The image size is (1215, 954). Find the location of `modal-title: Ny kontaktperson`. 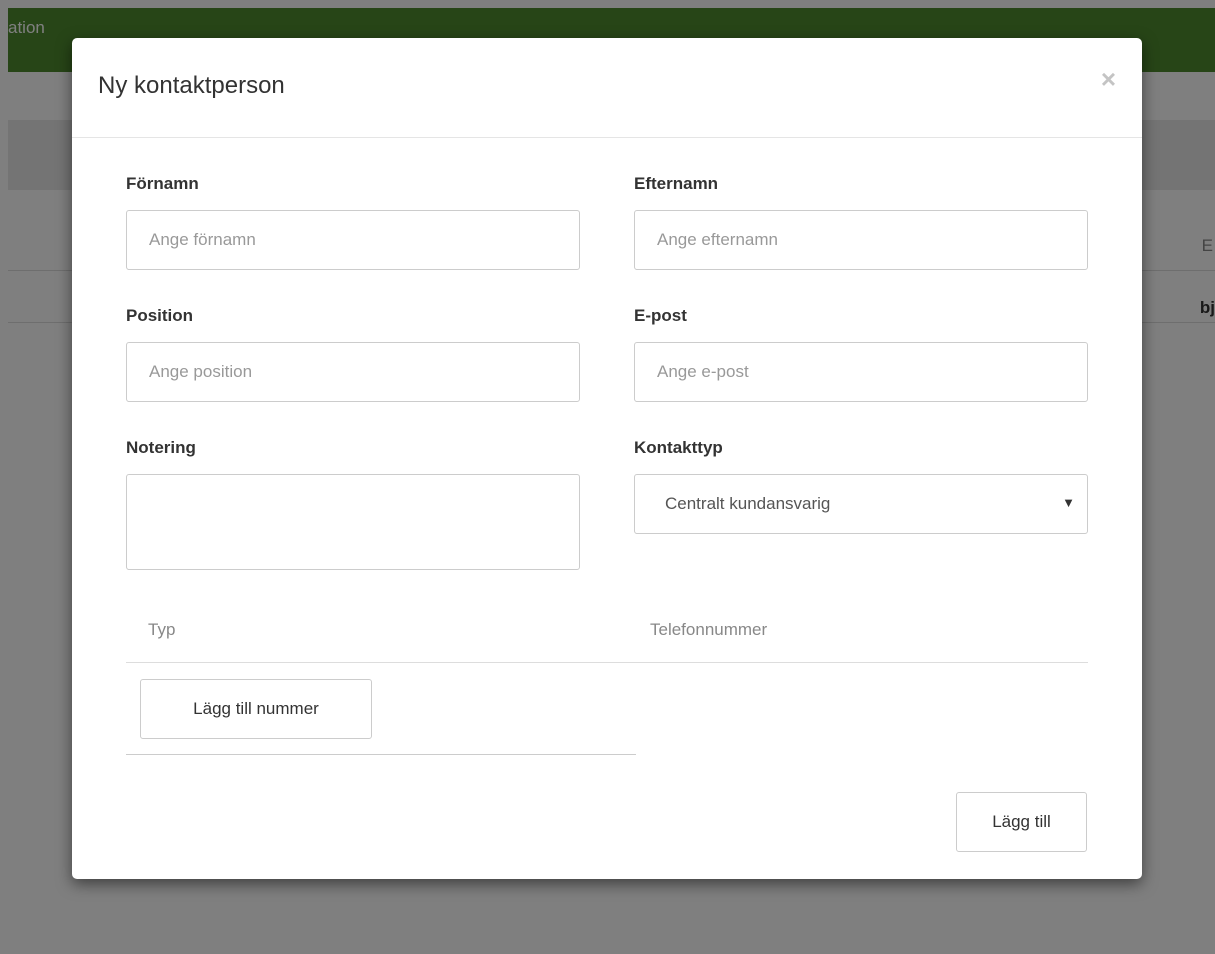

modal-title: Ny kontaktperson is located at coordinates (191, 85).